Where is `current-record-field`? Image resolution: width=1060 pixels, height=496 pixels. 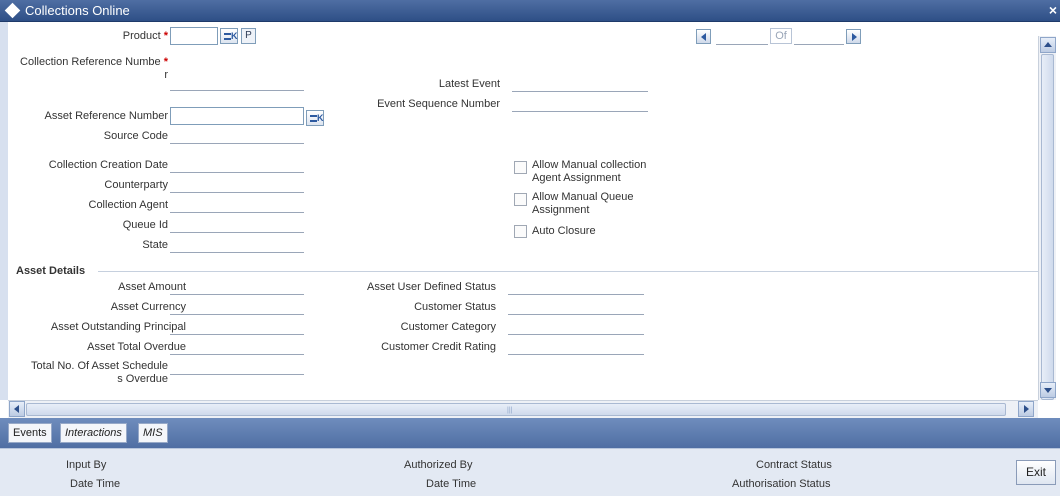 current-record-field is located at coordinates (742, 44).